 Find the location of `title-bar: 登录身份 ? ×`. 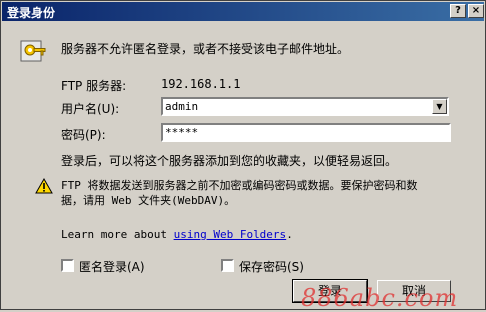

title-bar: 登录身份 ? × is located at coordinates (243, 11).